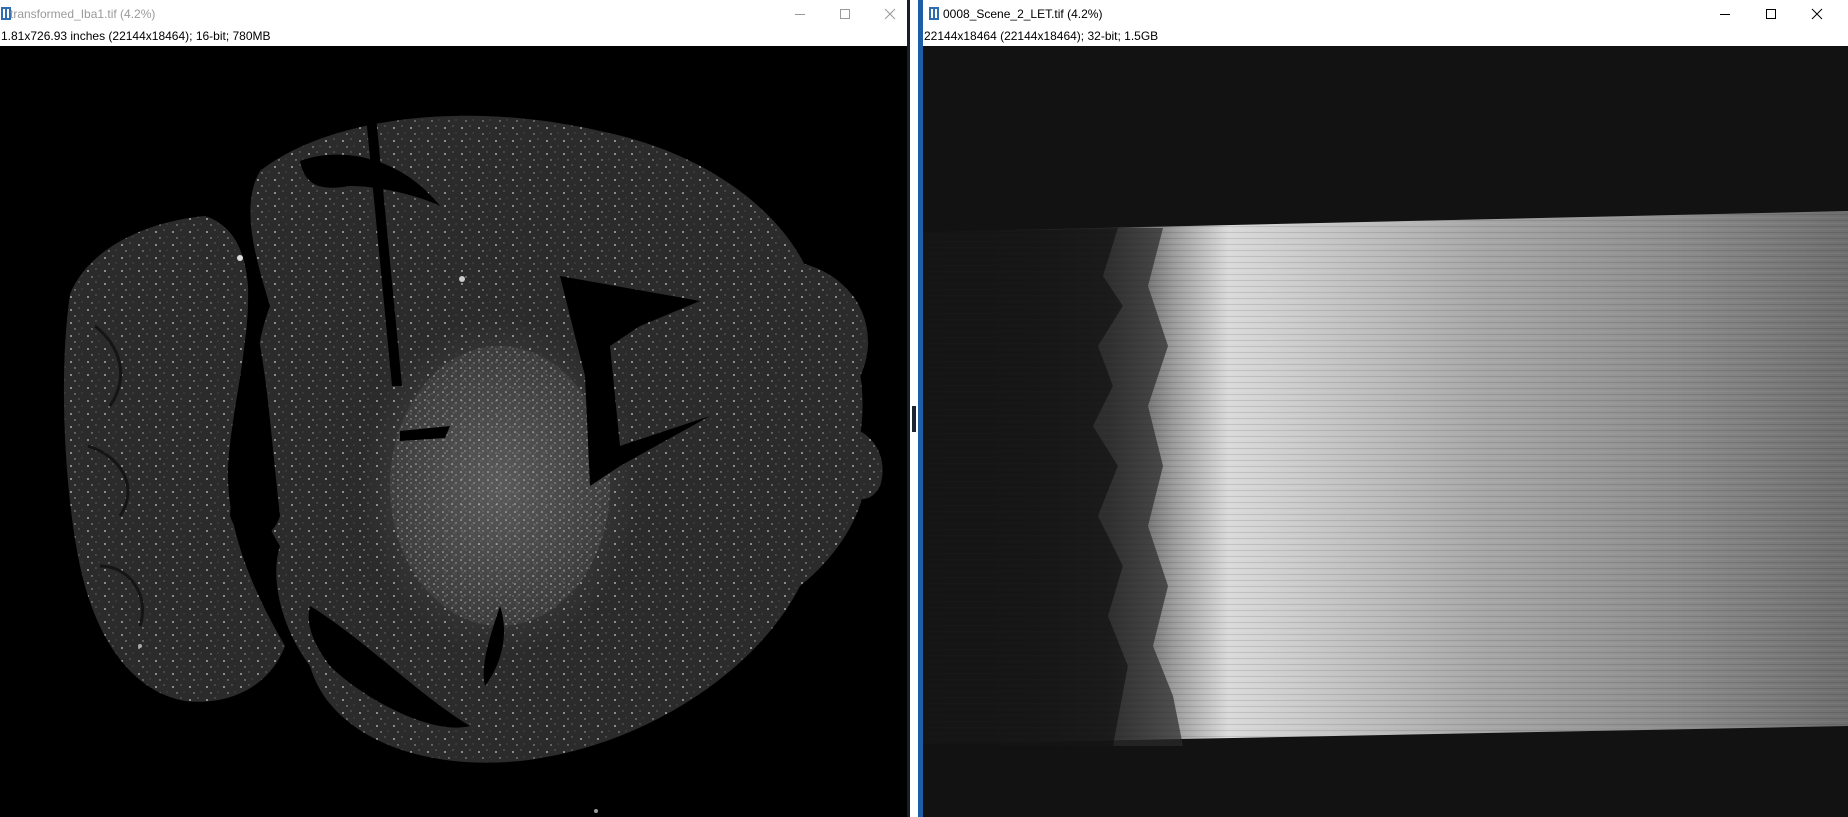 This screenshot has height=817, width=1848. What do you see at coordinates (1023, 14) in the screenshot?
I see `window-title: 0008_Scene_2_LET.tif (4.2%)` at bounding box center [1023, 14].